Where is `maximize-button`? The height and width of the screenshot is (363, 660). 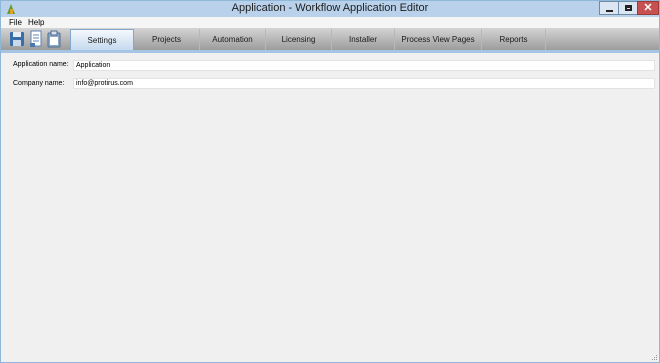
maximize-button is located at coordinates (628, 8).